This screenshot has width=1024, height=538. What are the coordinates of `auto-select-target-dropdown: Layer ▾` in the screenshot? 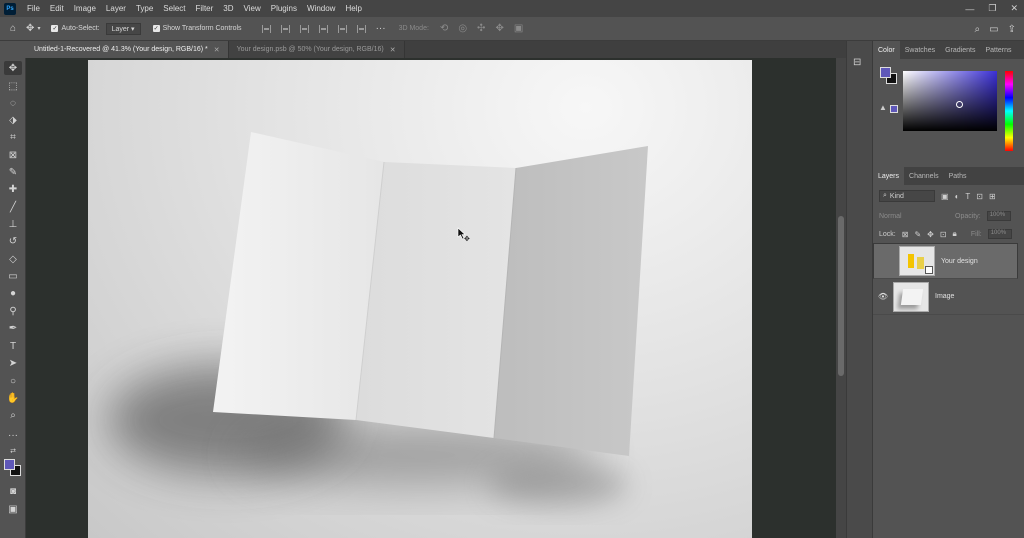 It's located at (123, 28).